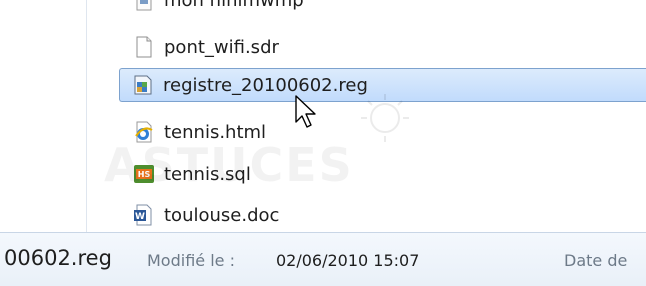 The width and height of the screenshot is (646, 286). I want to click on file-row-registre-reg: registre_20100602.reg, so click(382, 85).